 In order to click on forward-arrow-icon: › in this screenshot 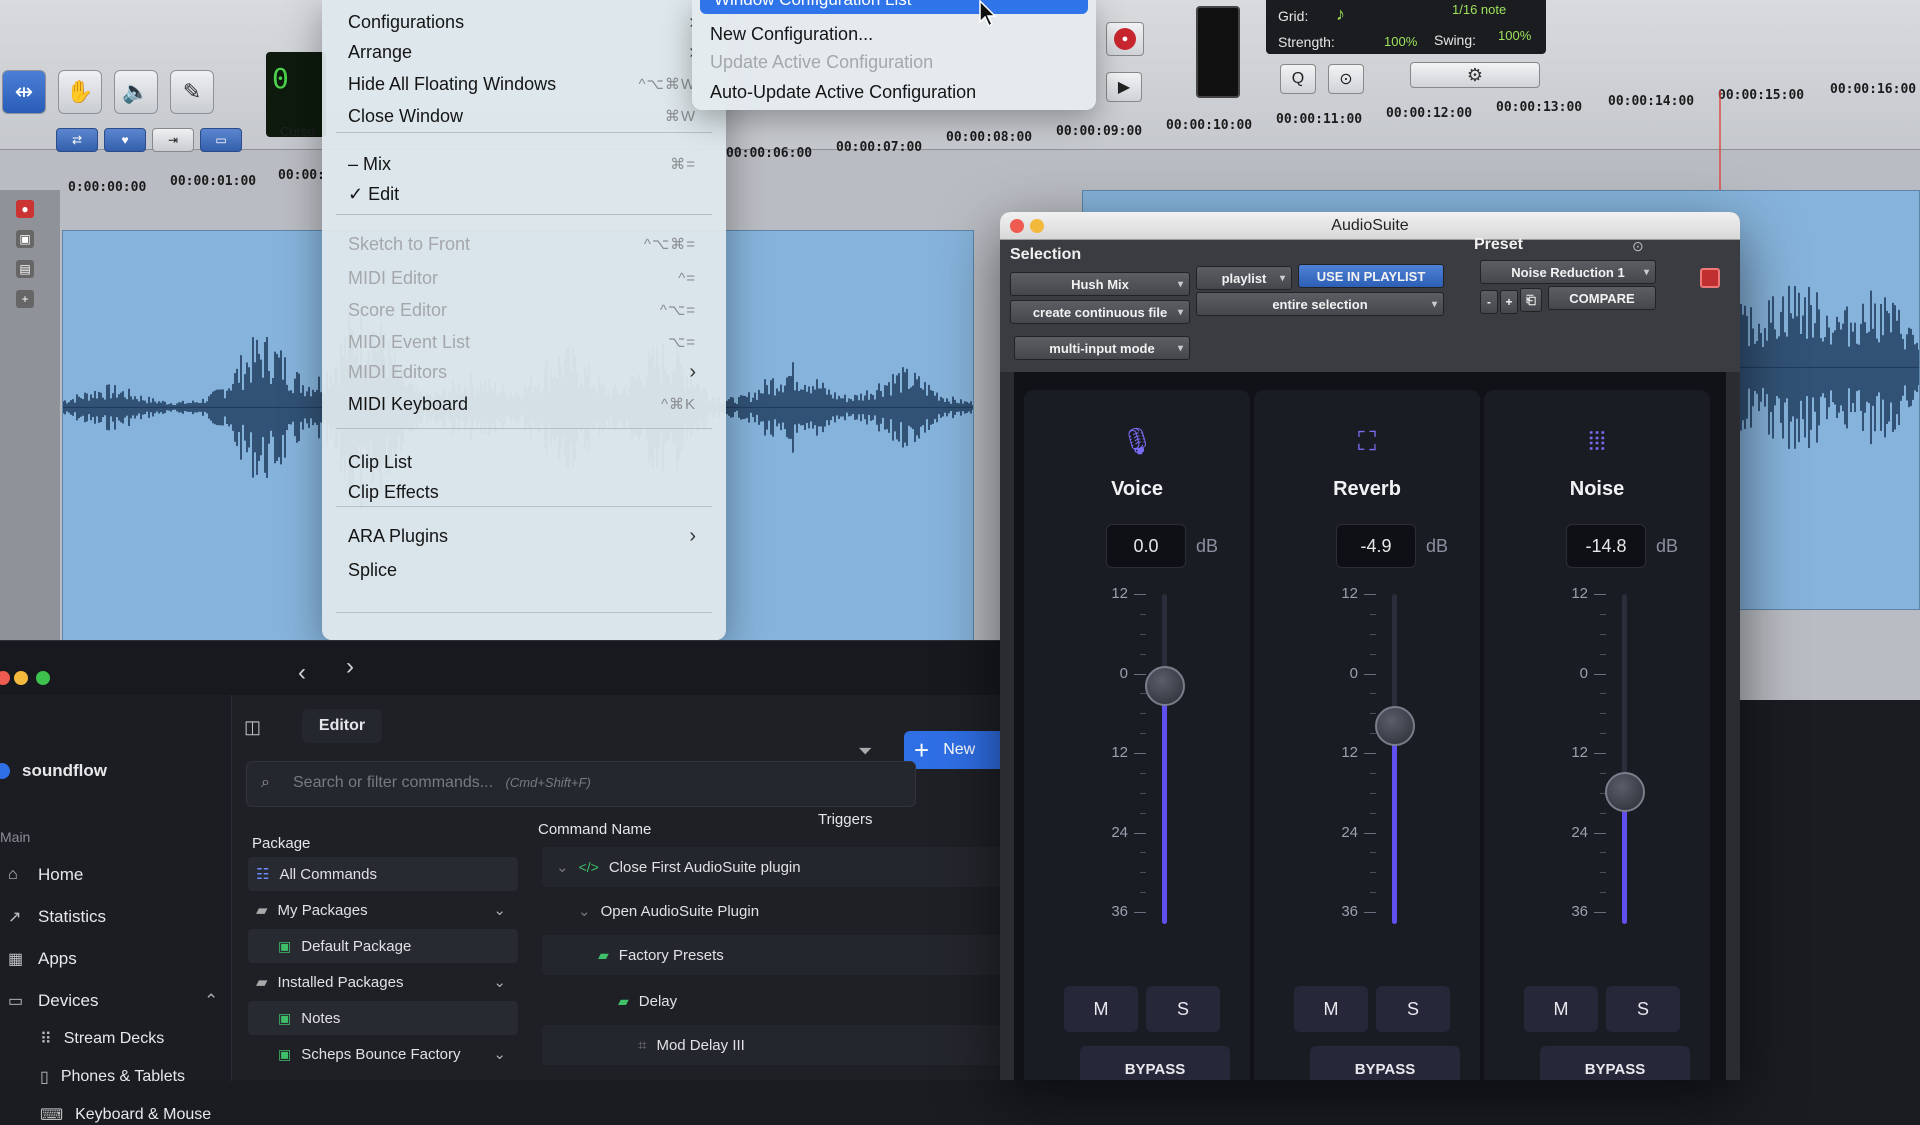, I will do `click(350, 667)`.